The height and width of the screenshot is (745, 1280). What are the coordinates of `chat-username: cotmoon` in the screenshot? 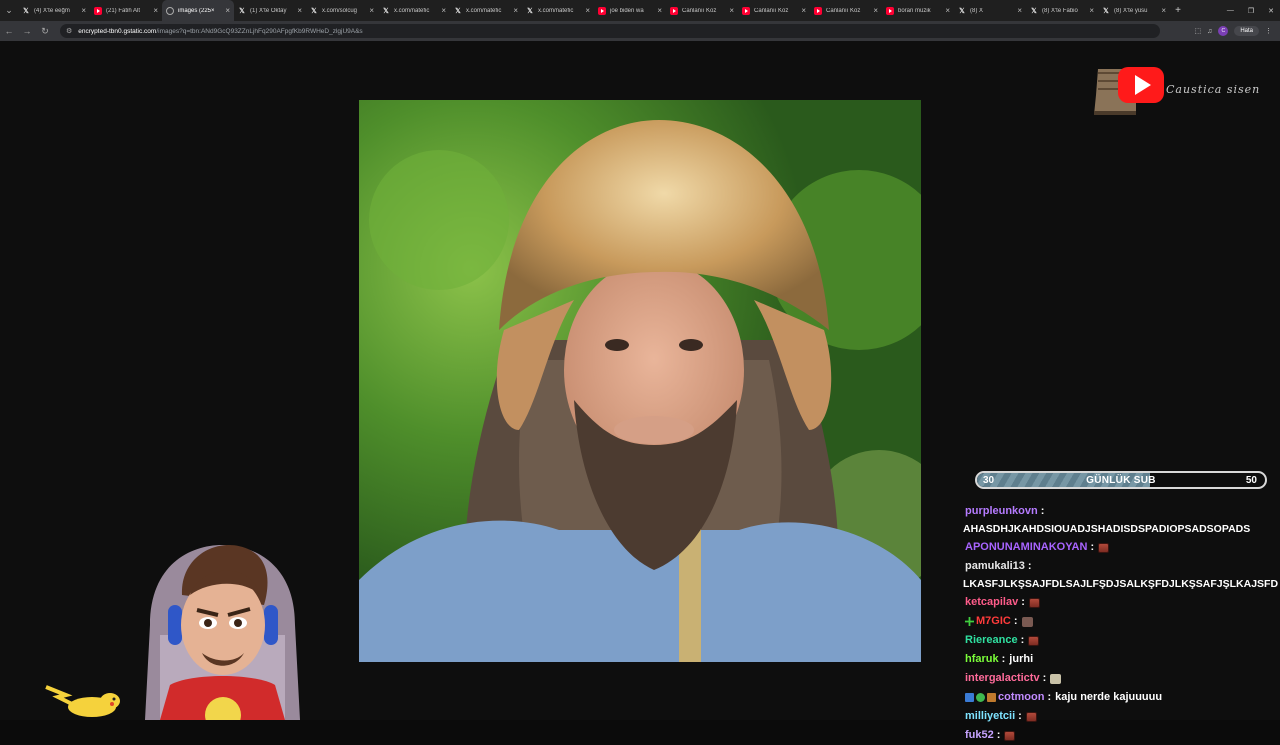 It's located at (1021, 697).